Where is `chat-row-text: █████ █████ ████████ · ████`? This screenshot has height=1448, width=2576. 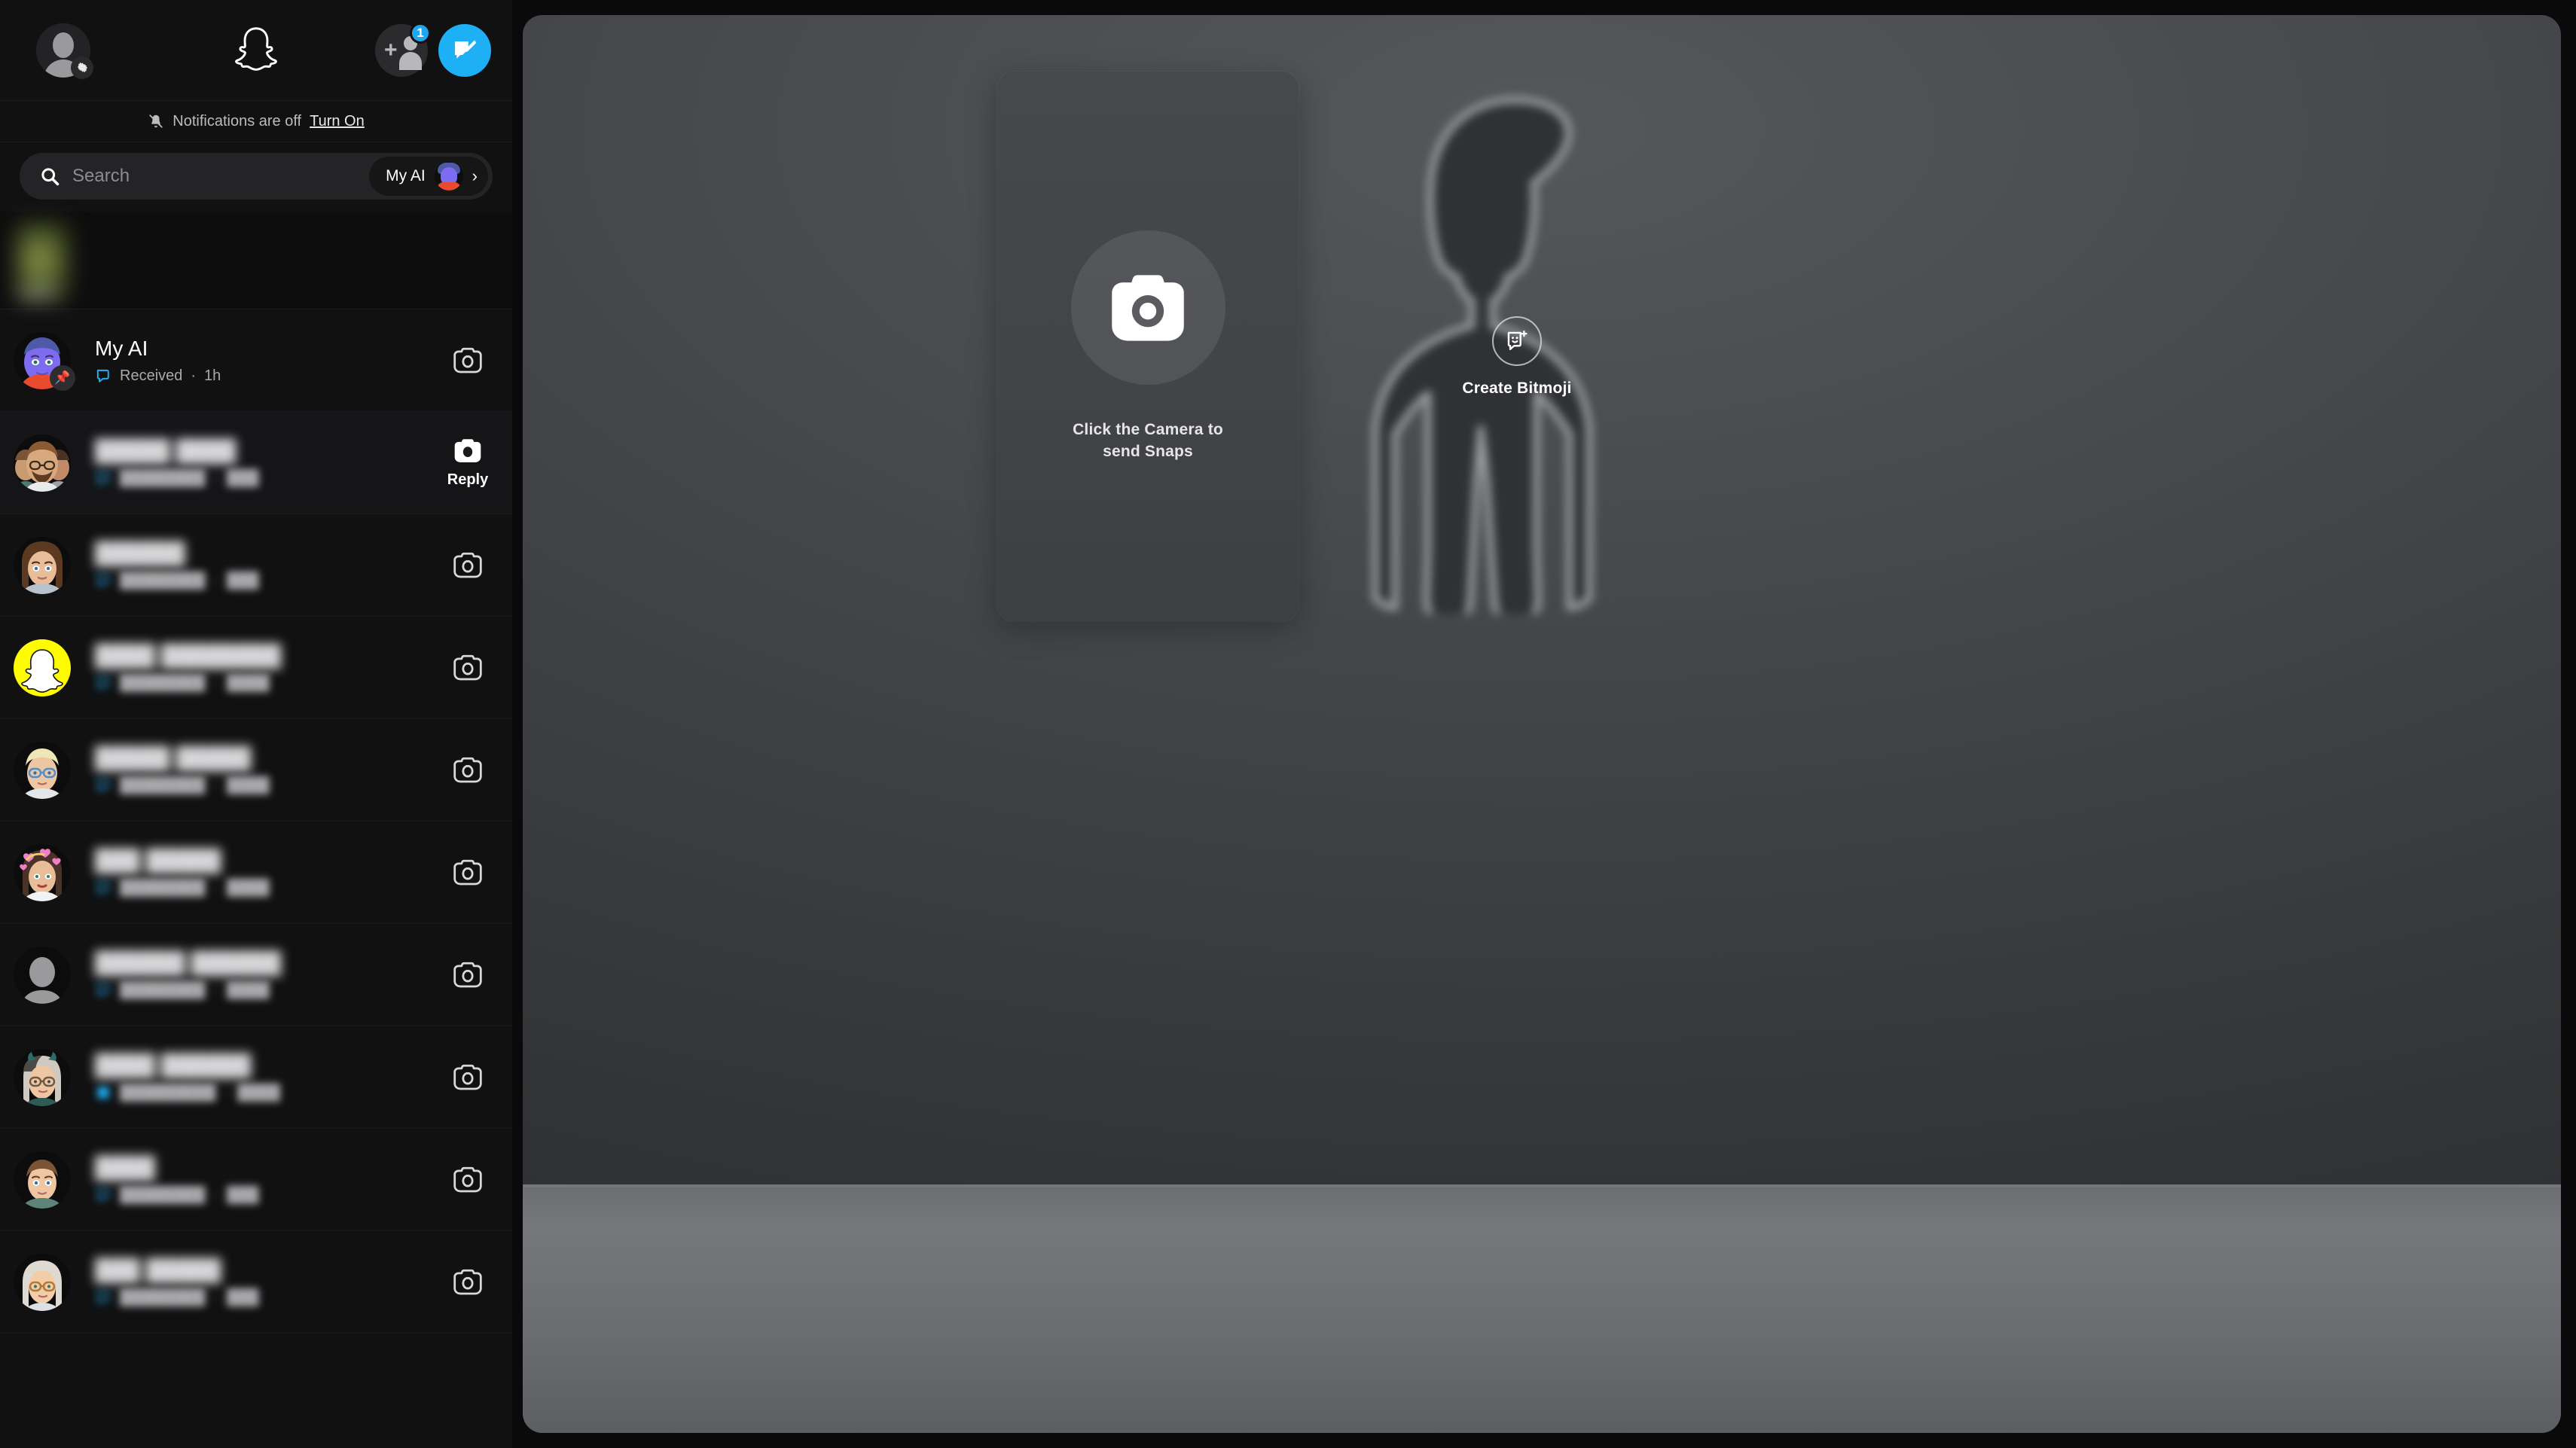
chat-row-text: █████ █████ ████████ · ████ is located at coordinates (259, 770).